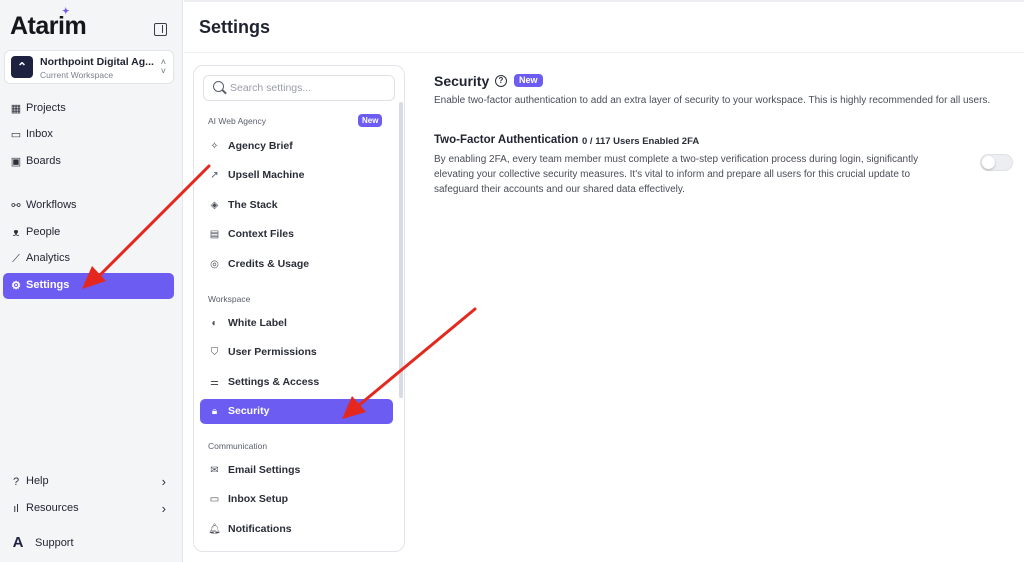 This screenshot has height=562, width=1024. Describe the element at coordinates (88, 135) in the screenshot. I see `sidebar-item-inbox: ▭ Inbox` at that location.